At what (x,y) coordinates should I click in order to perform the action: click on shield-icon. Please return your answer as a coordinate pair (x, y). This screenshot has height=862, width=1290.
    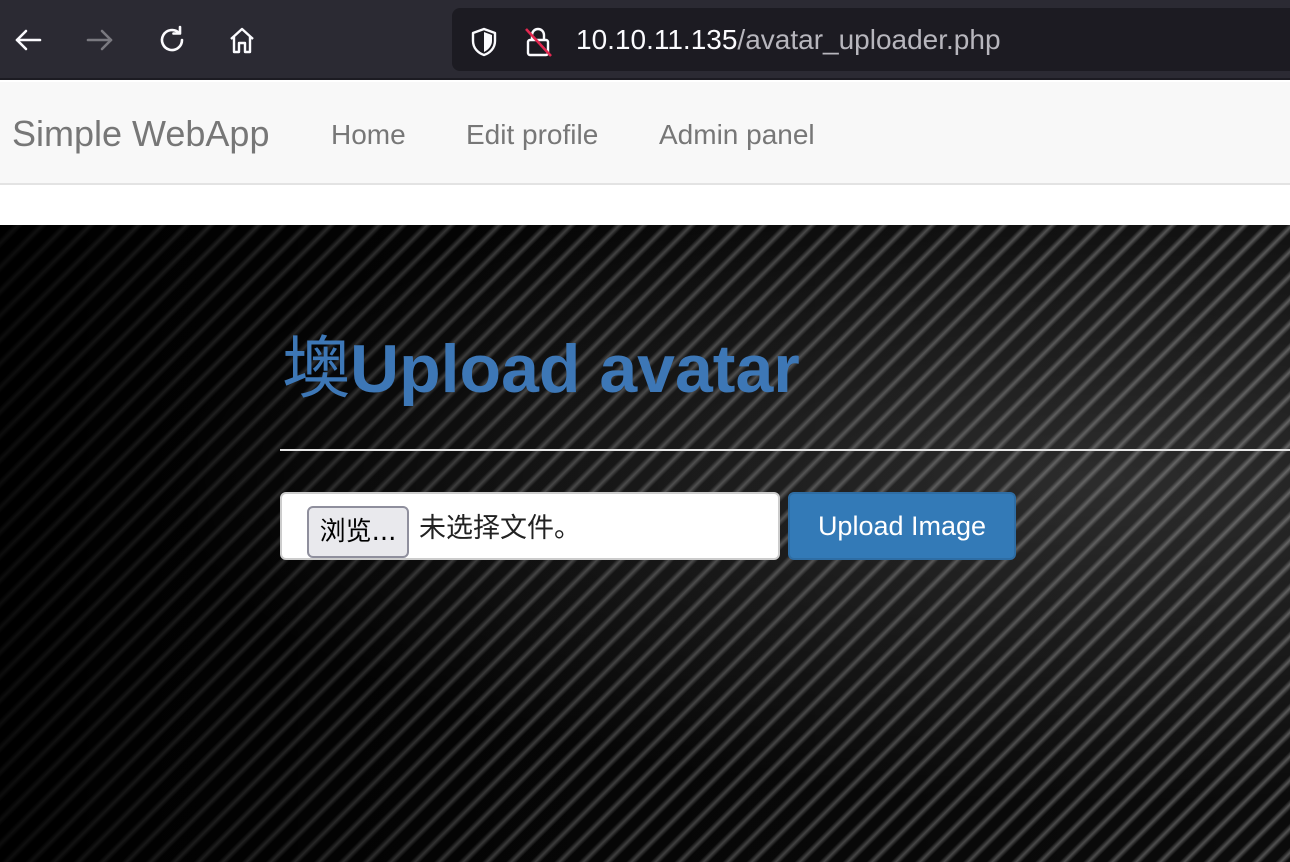
    Looking at the image, I should click on (484, 42).